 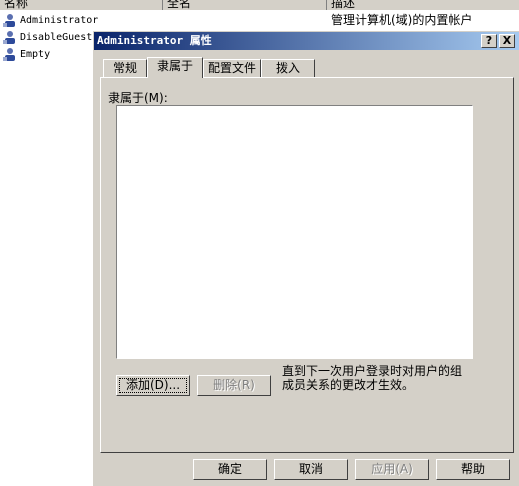 What do you see at coordinates (154, 40) in the screenshot?
I see `dialog-title: Administrator 属性` at bounding box center [154, 40].